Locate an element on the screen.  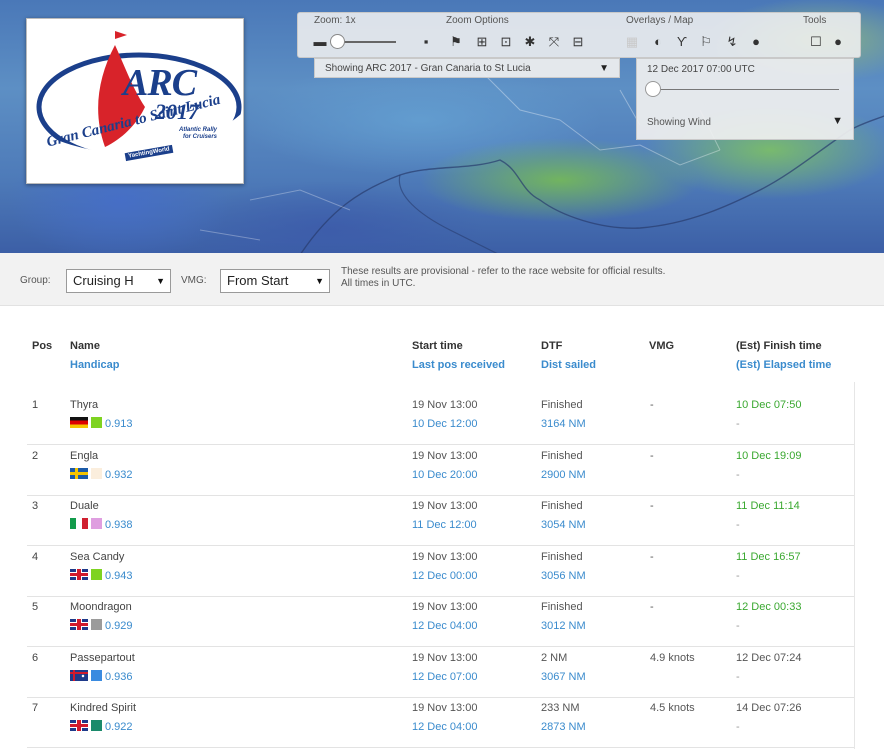
column-header-vmg: VMG is located at coordinates (661, 346).